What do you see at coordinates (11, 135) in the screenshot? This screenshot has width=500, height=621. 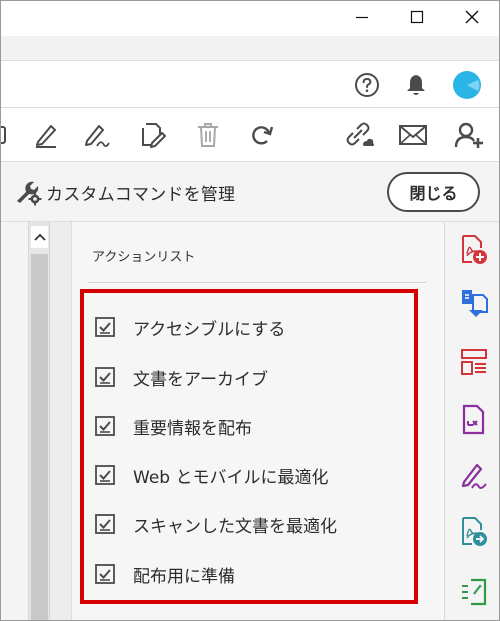 I see `marker-tool-button` at bounding box center [11, 135].